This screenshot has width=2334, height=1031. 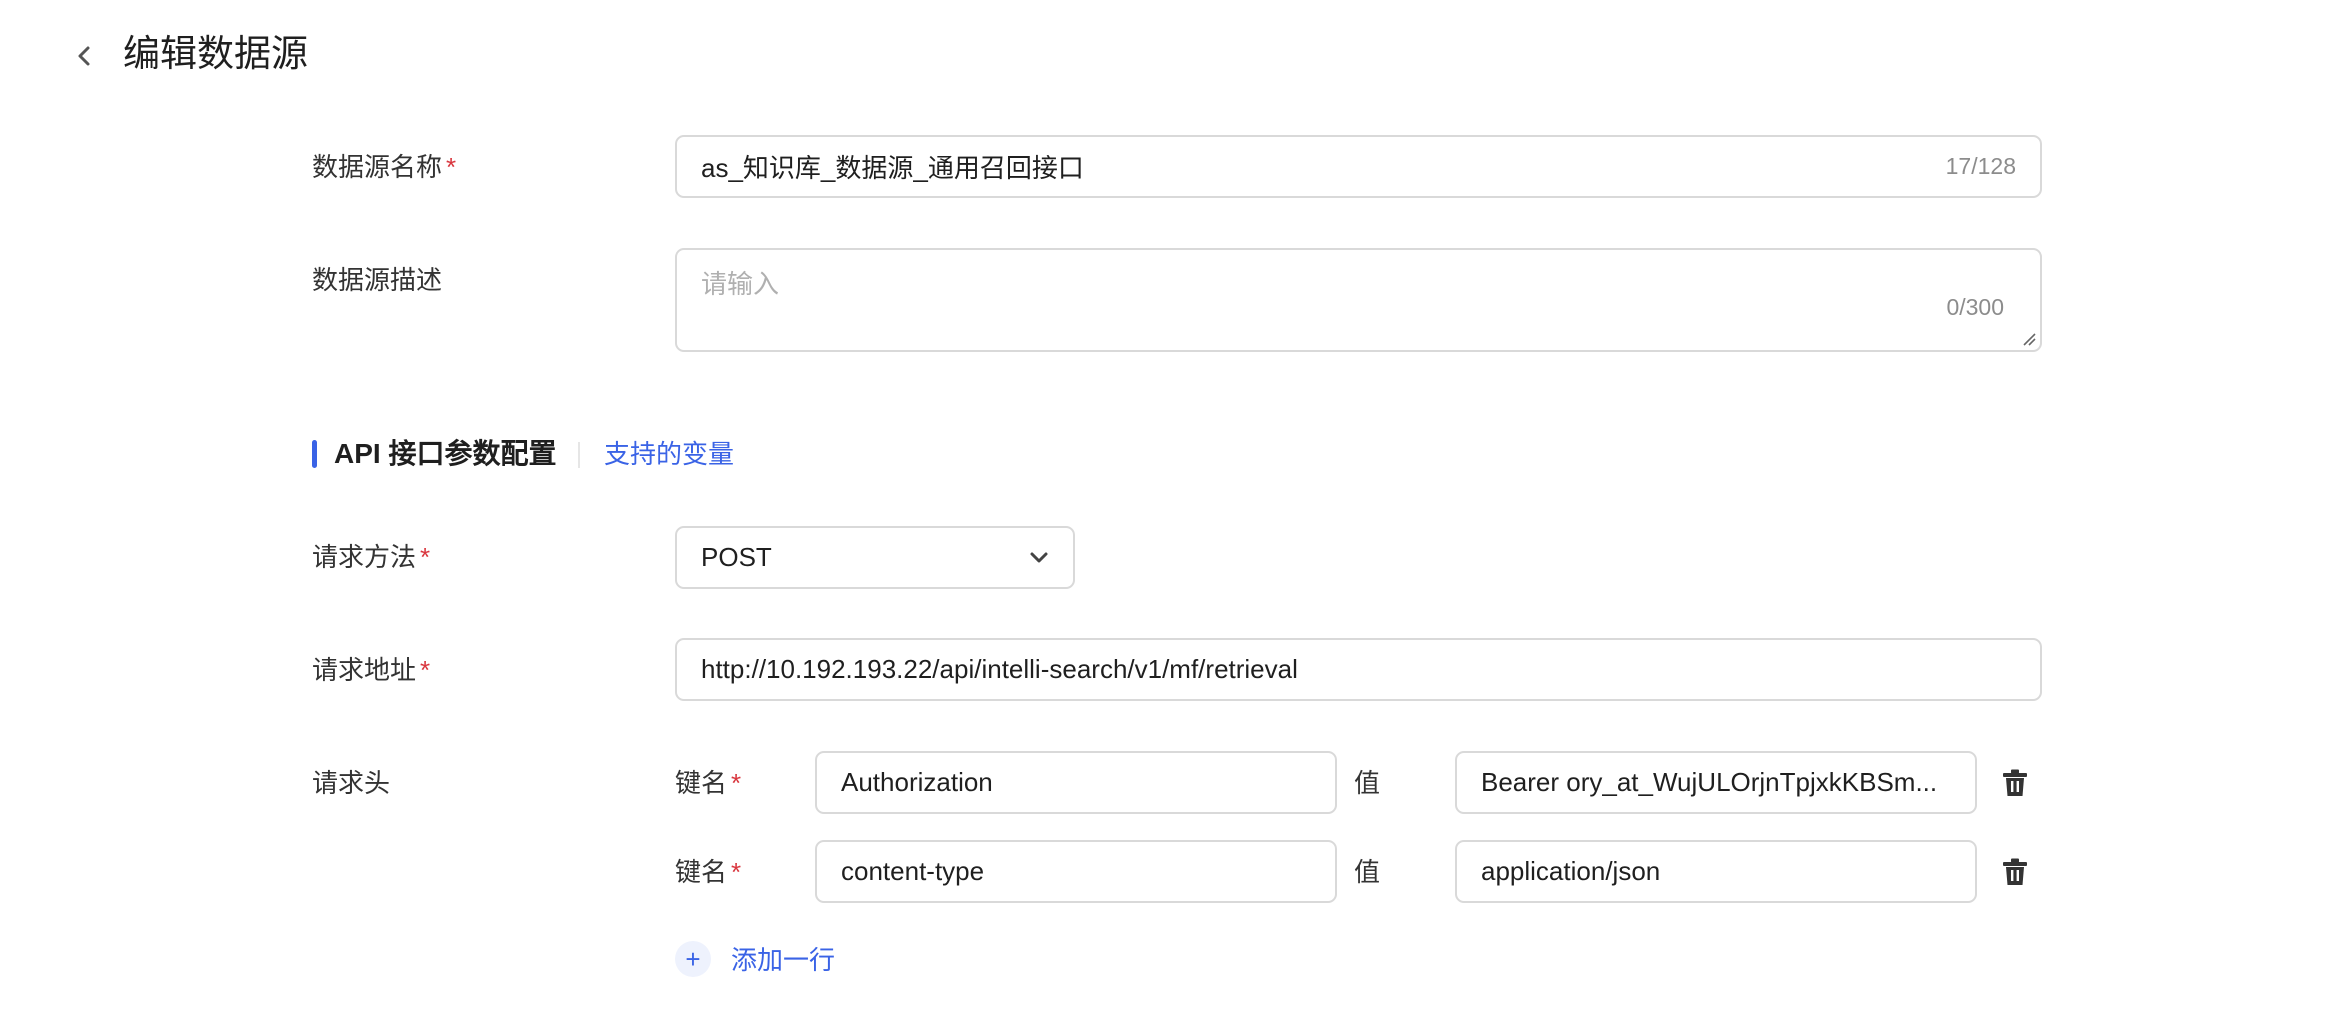 I want to click on name-label: 数据源名称 *, so click(x=384, y=167).